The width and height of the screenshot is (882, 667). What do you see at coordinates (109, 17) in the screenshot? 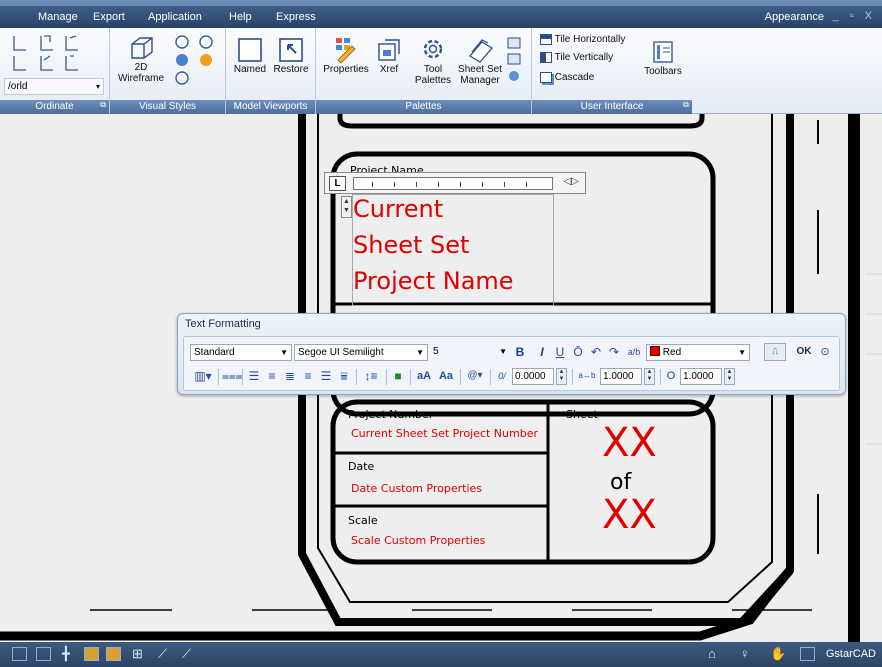
I see `menu-export: Export` at bounding box center [109, 17].